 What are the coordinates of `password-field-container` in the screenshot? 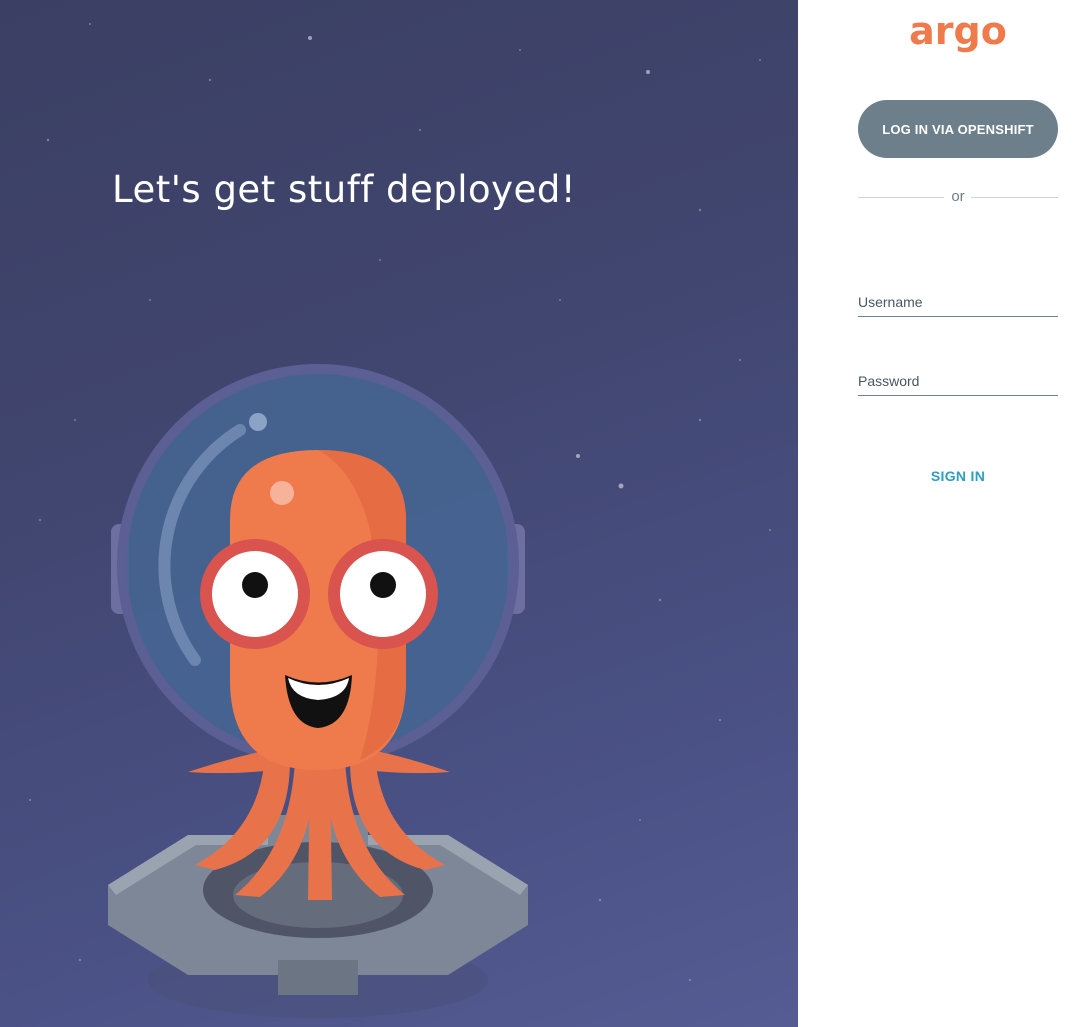 It's located at (958, 379).